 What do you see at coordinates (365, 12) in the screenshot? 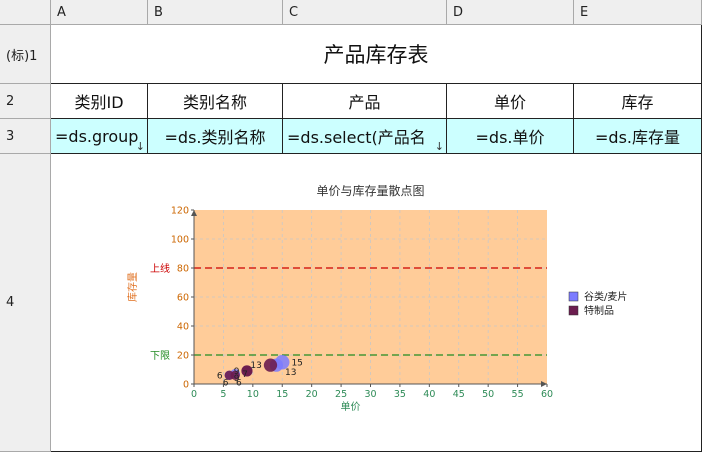
I see `column-header-c: C` at bounding box center [365, 12].